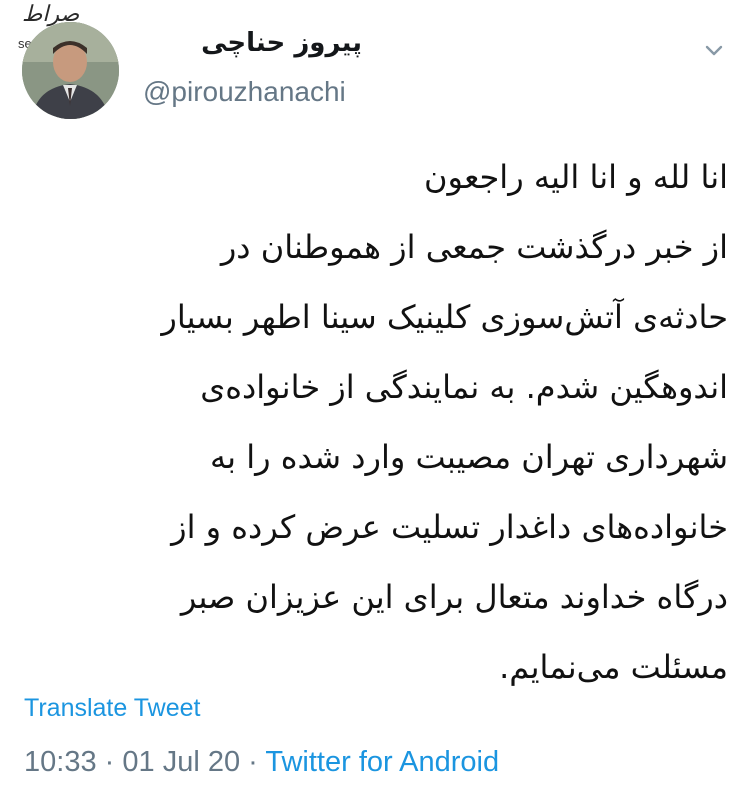 The height and width of the screenshot is (800, 747). What do you see at coordinates (382, 762) in the screenshot?
I see `tweet-source-link: Twitter for Android` at bounding box center [382, 762].